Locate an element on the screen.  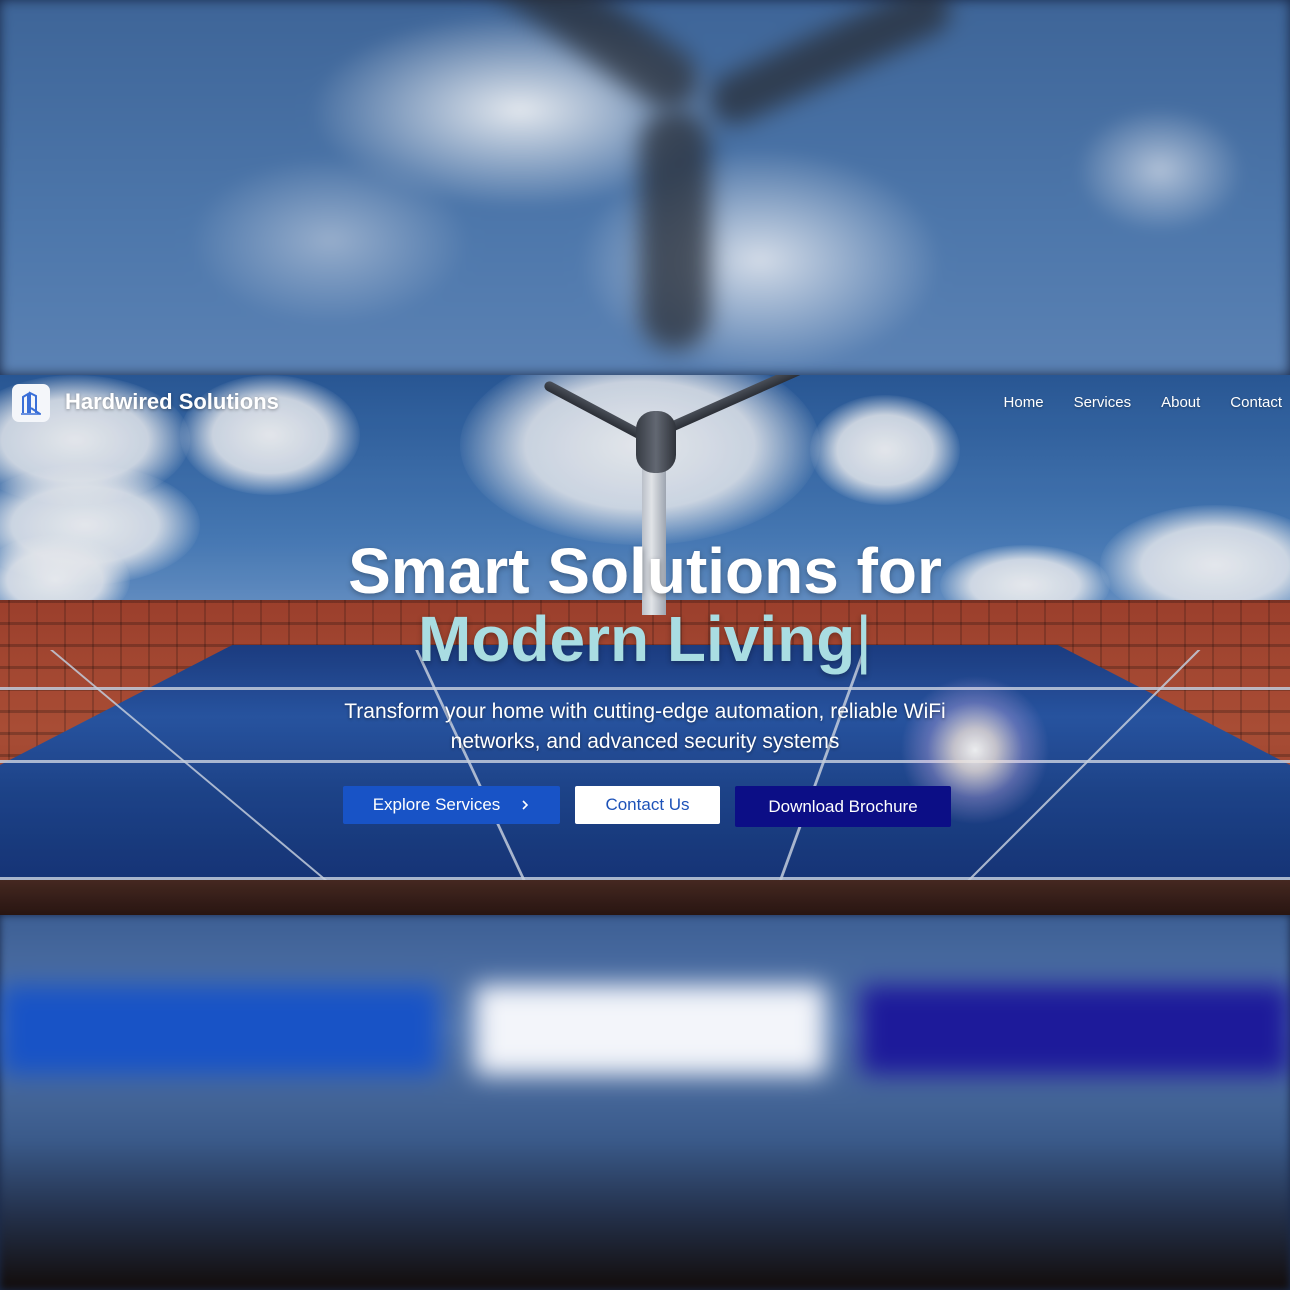
brand-name: Hardwired Solutions is located at coordinates (172, 402).